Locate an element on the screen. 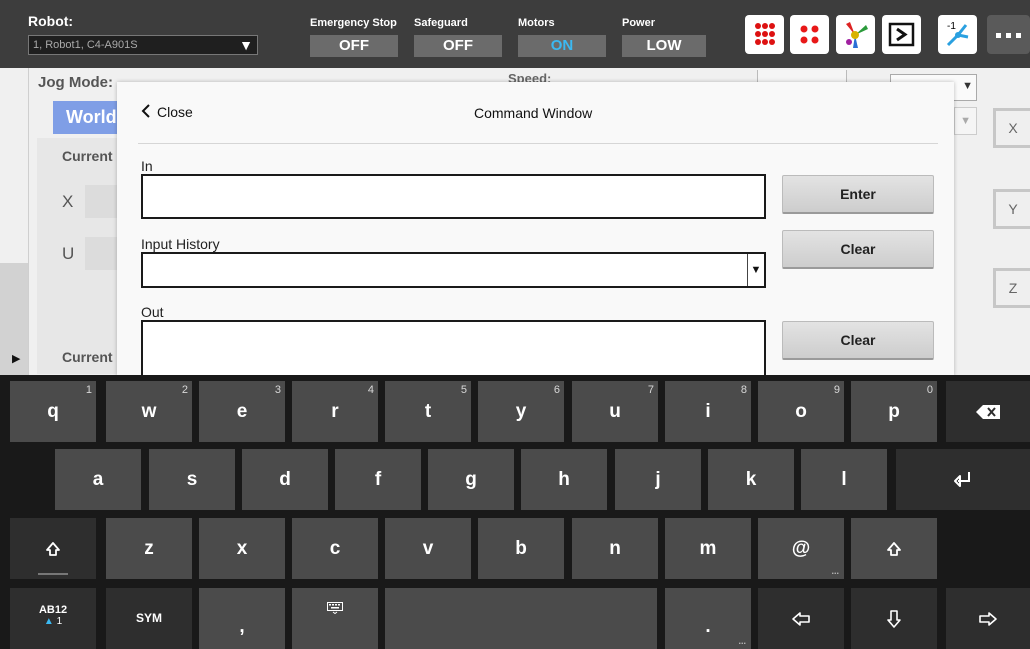 Image resolution: width=1030 pixels, height=649 pixels. mode-key-sub: ▲ 1 is located at coordinates (53, 621).